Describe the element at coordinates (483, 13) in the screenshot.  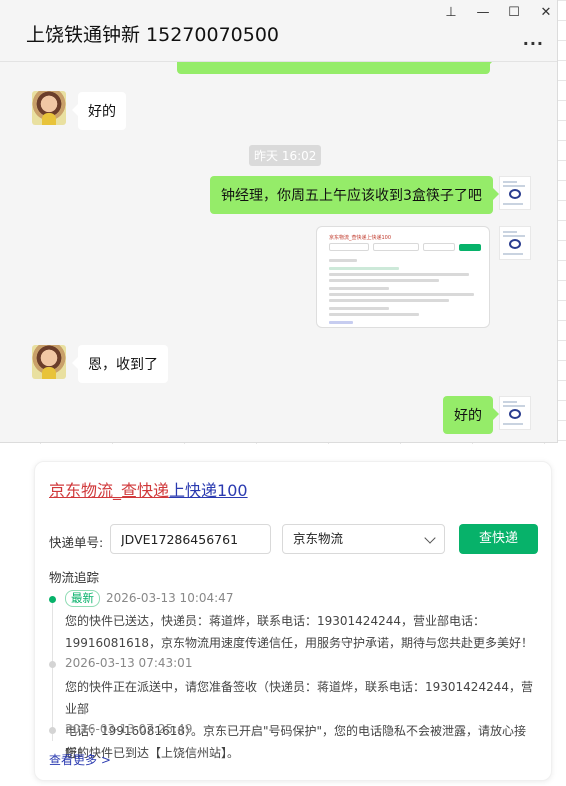
I see `minimize-icon: —` at that location.